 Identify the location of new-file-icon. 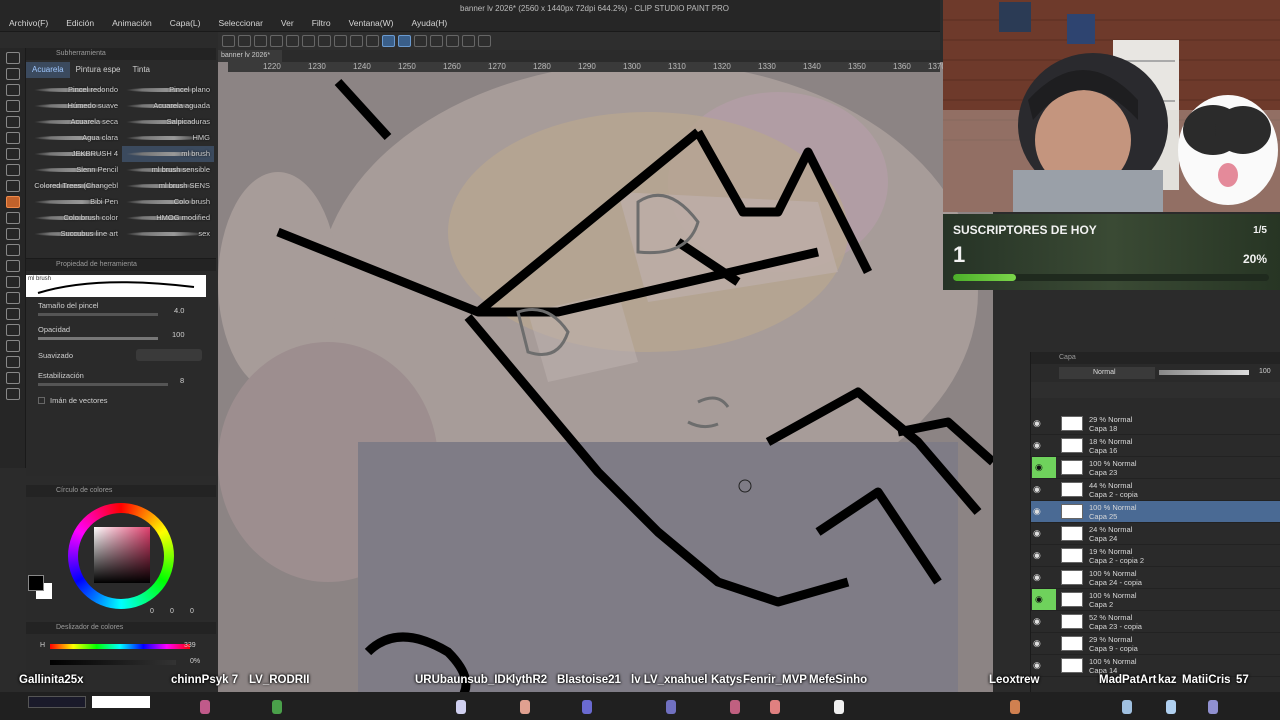
(228, 41).